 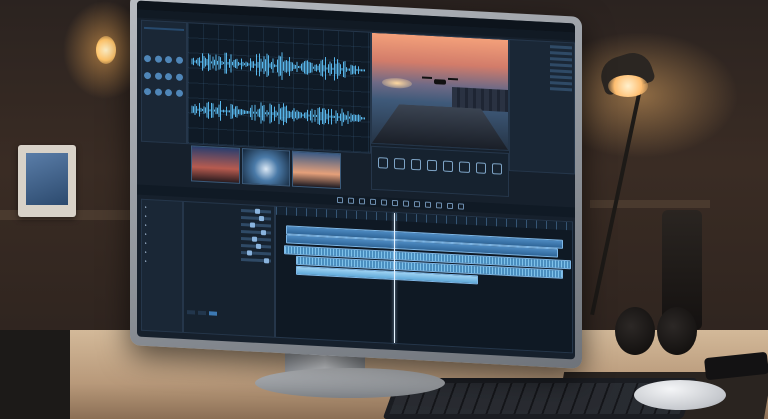 I want to click on marker-icon, so click(x=384, y=202).